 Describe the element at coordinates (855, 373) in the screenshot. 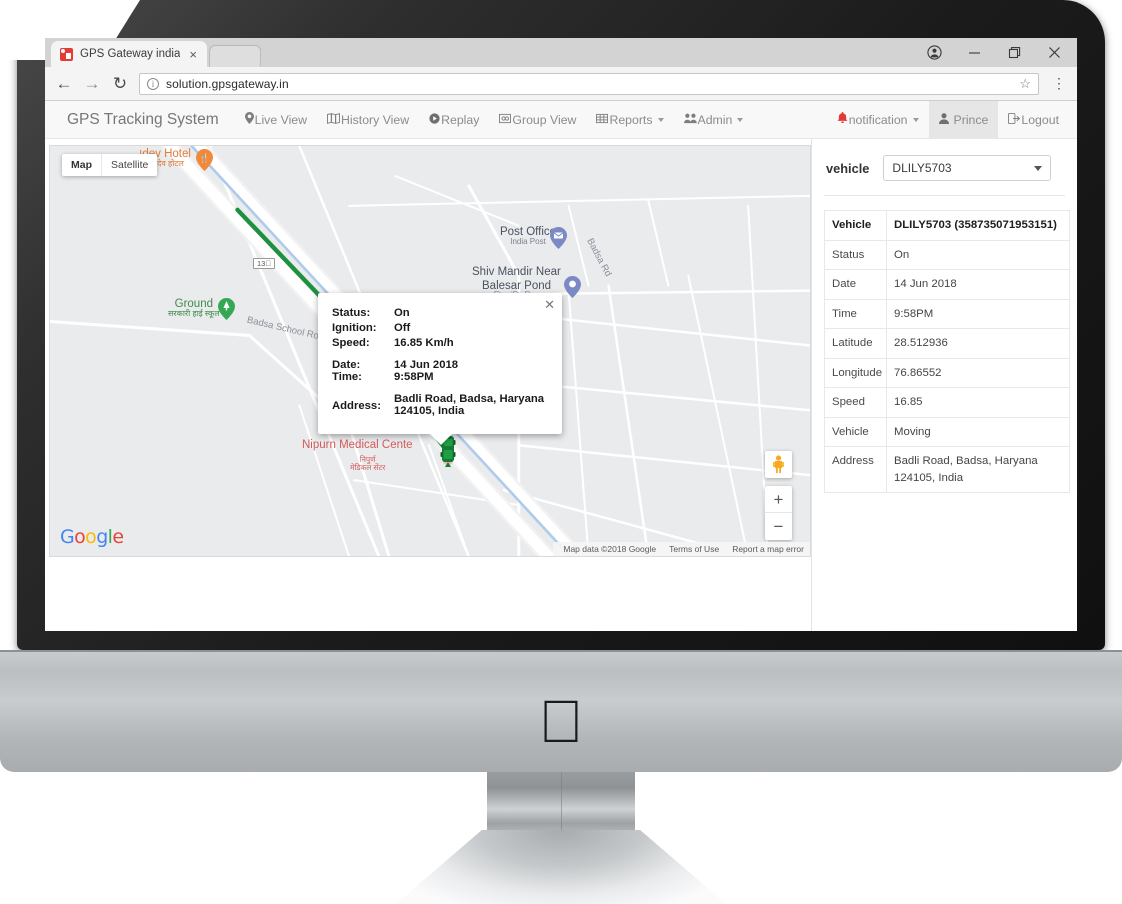

I see `table-cell-key: Longitude` at that location.